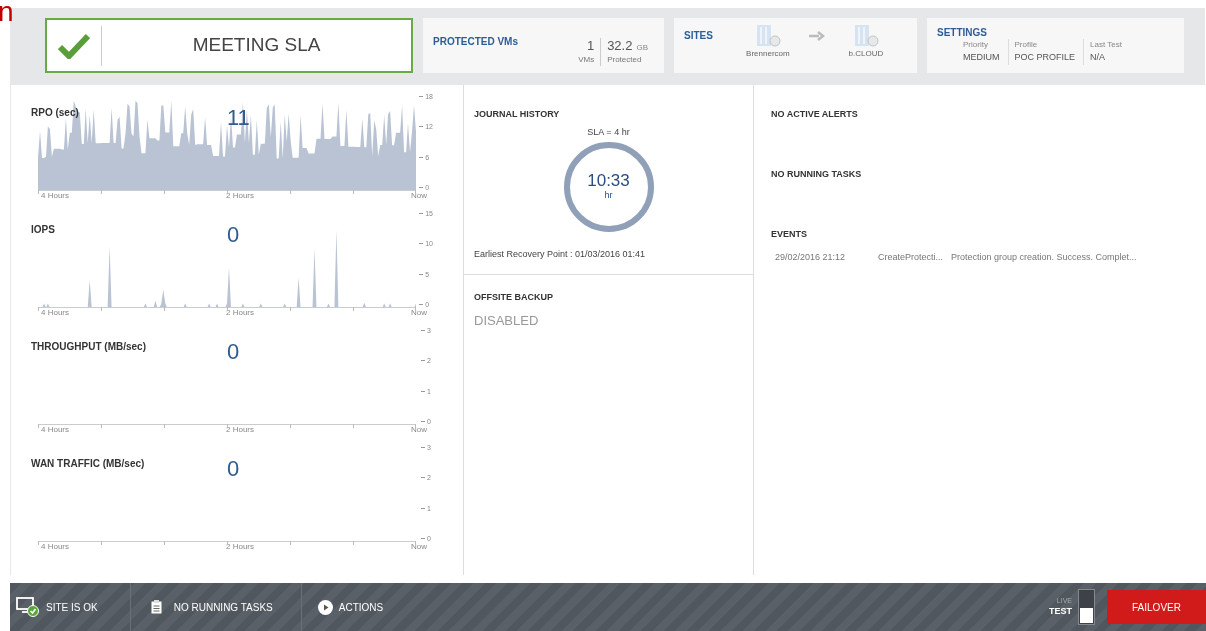 The width and height of the screenshot is (1206, 631). Describe the element at coordinates (216, 607) in the screenshot. I see `running-tasks-button: NO RUNNING TASKS` at that location.